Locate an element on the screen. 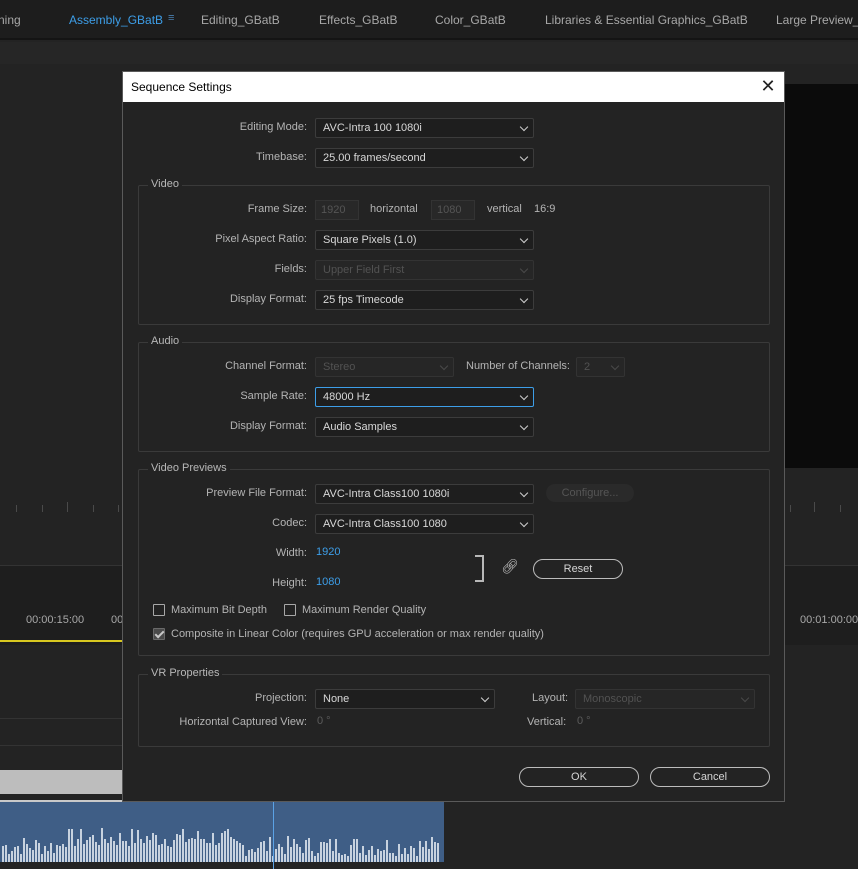 The height and width of the screenshot is (869, 858). timebase-select: 25.00 frames/second is located at coordinates (424, 158).